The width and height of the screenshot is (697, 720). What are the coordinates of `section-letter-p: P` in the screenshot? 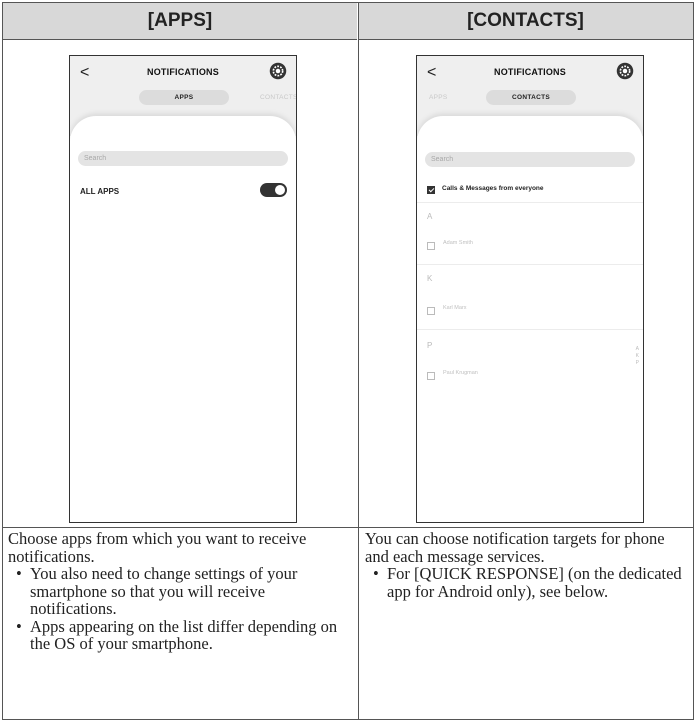 It's located at (430, 345).